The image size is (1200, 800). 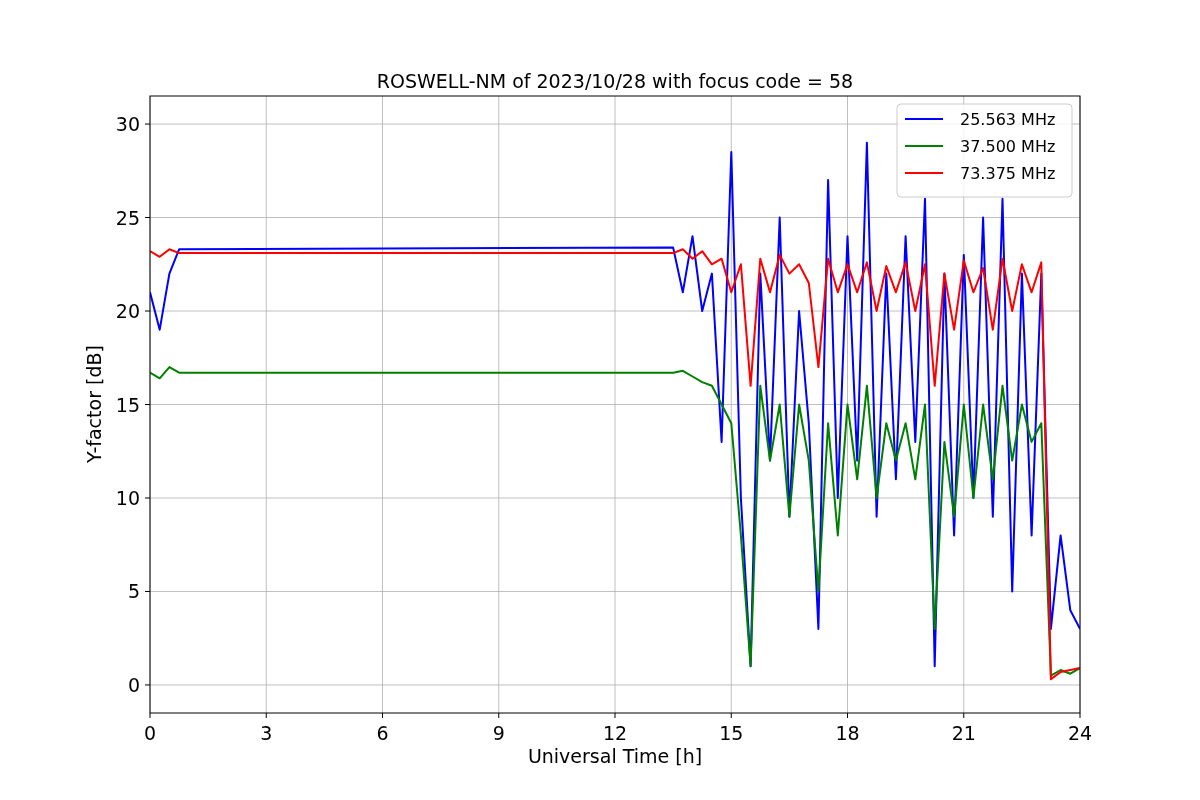 I want to click on legend-label: 73.375 MHz, so click(x=1008, y=173).